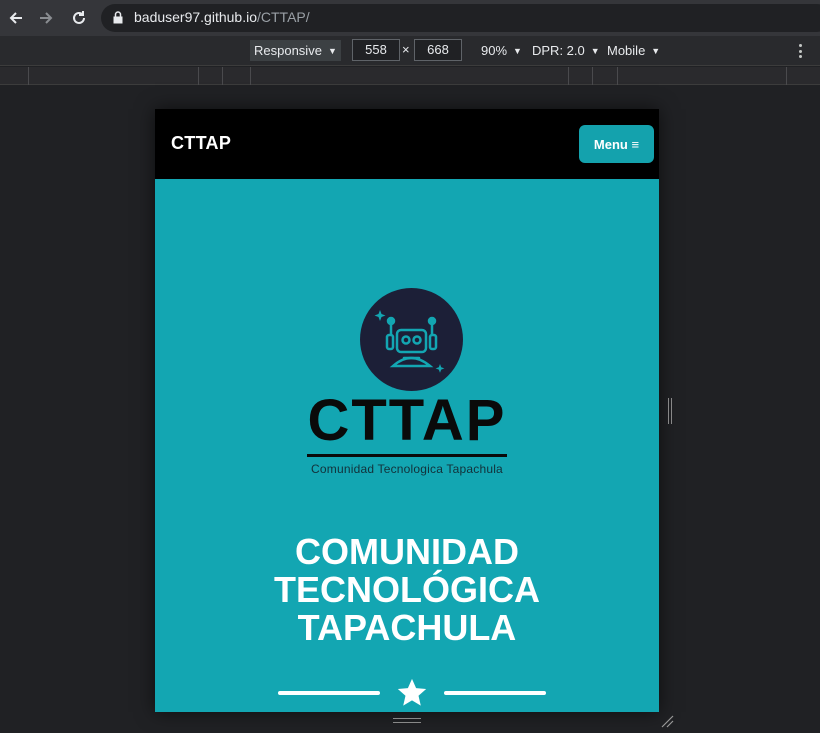  I want to click on resize-handle-right, so click(670, 411).